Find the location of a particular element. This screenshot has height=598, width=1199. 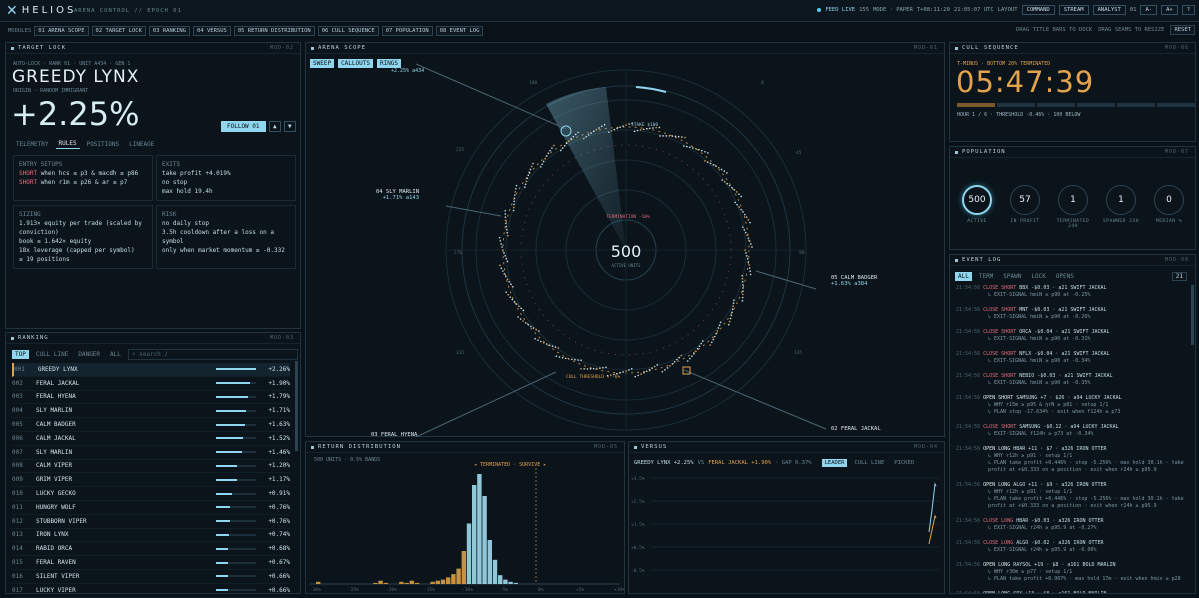

ranking-row: 009 GRIM VIPER +1.17% is located at coordinates (151, 480).